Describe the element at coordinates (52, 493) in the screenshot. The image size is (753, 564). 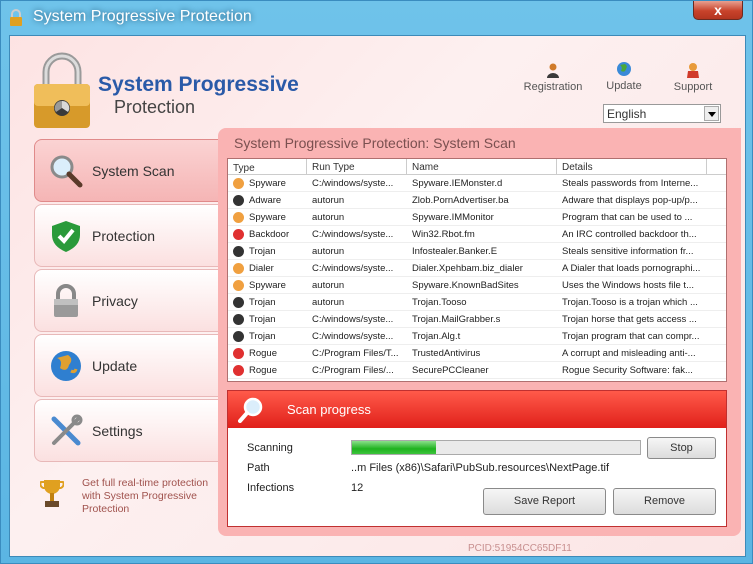
I see `trophy-icon` at that location.